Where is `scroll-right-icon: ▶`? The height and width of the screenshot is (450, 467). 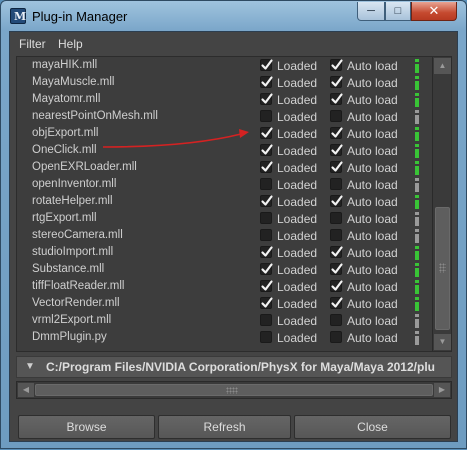 scroll-right-icon: ▶ is located at coordinates (442, 390).